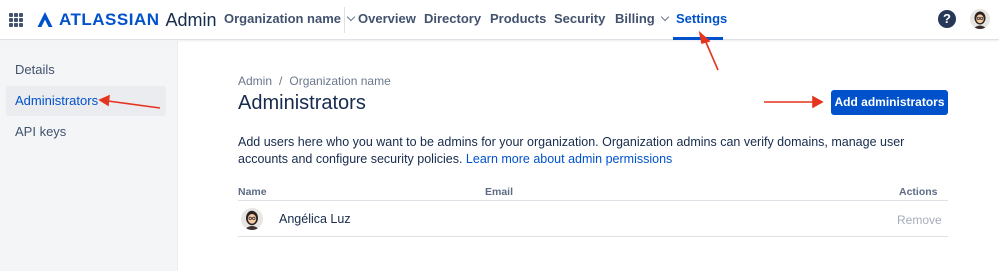  I want to click on sidebar-item-api-keys: API keys, so click(86, 132).